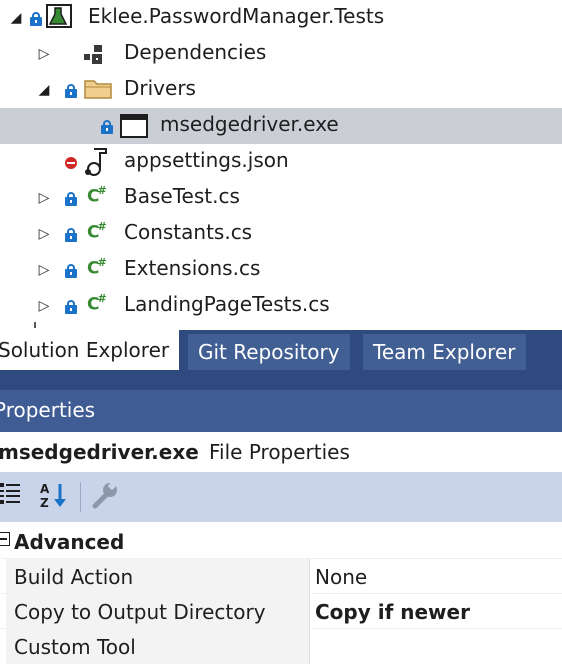  Describe the element at coordinates (281, 90) in the screenshot. I see `tree-item-drivers-folder: ◢ Drivers` at that location.